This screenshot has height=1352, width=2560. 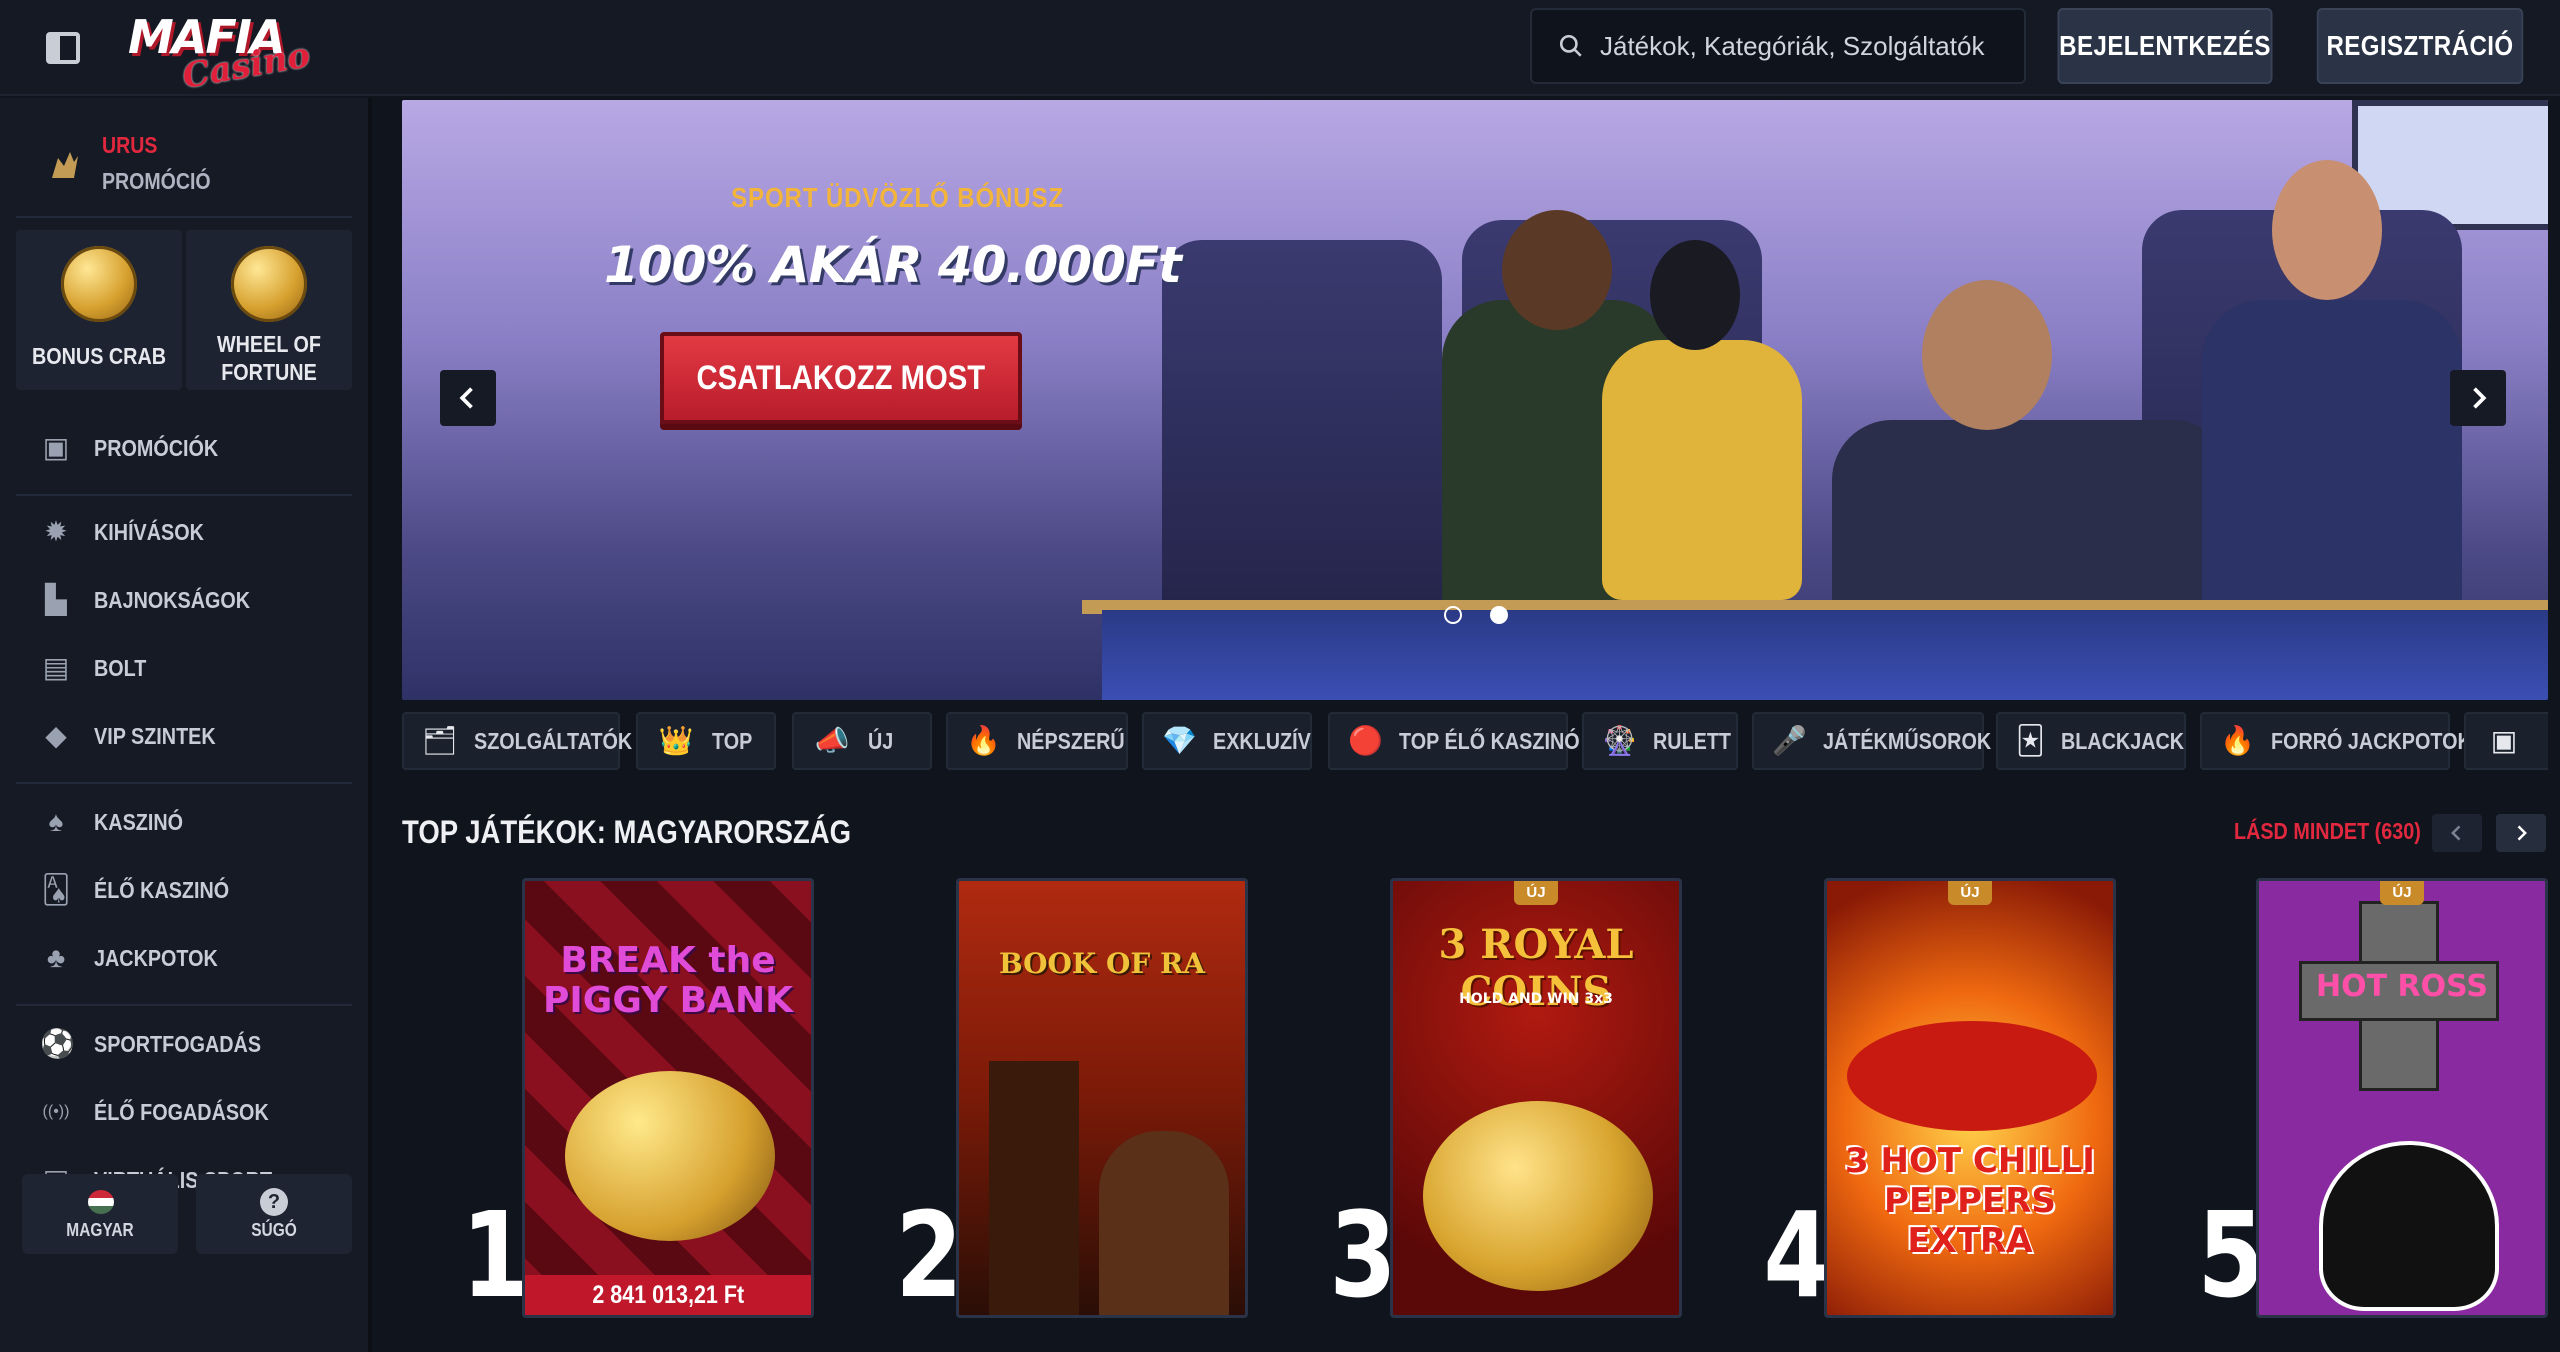 What do you see at coordinates (1102, 1098) in the screenshot?
I see `game-card-book-of-ra: BOOK OF RA` at bounding box center [1102, 1098].